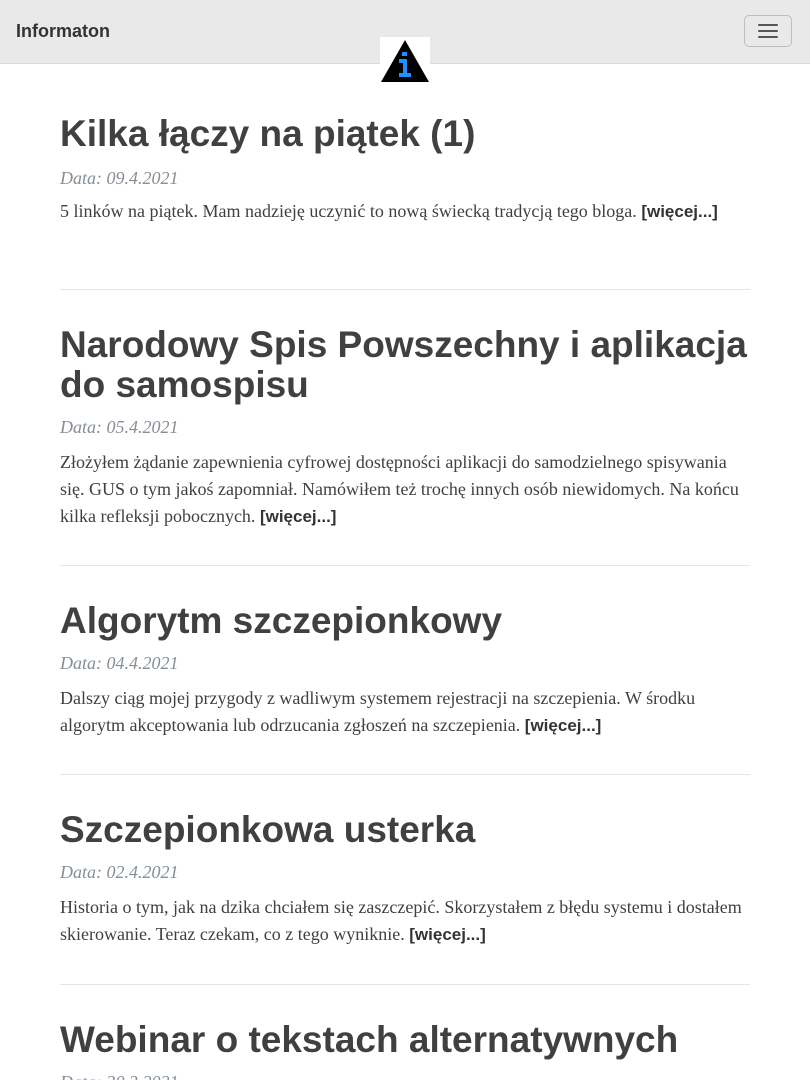 This screenshot has width=810, height=1080. What do you see at coordinates (119, 427) in the screenshot?
I see `post-date: Data: 05.4.2021` at bounding box center [119, 427].